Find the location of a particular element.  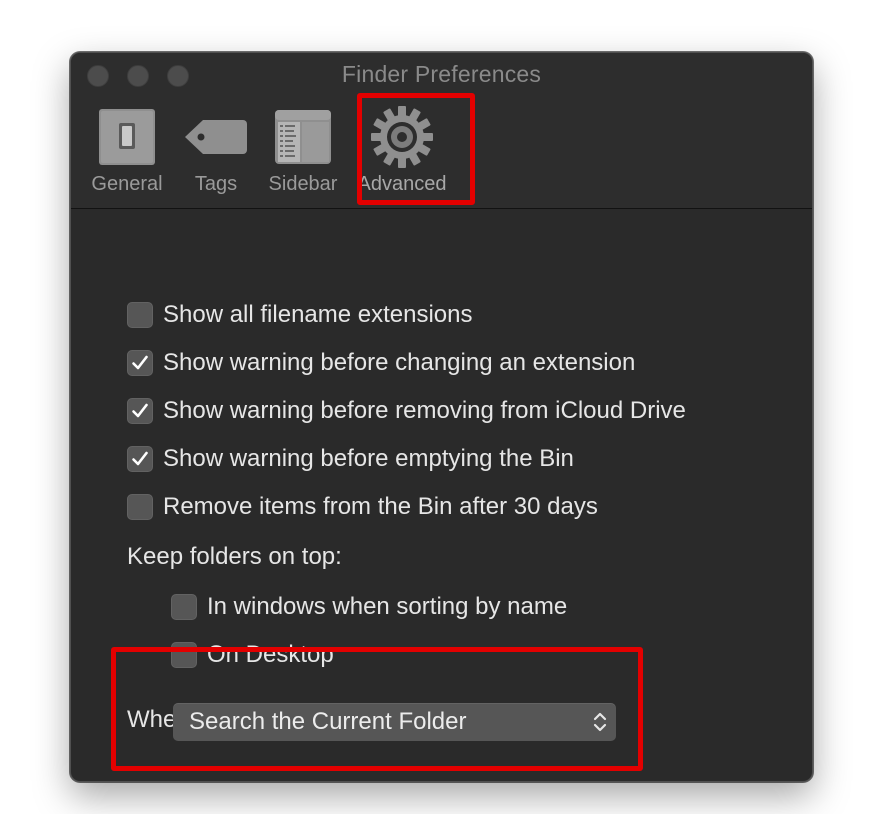

checkbox-warn-extension-change is located at coordinates (140, 363).